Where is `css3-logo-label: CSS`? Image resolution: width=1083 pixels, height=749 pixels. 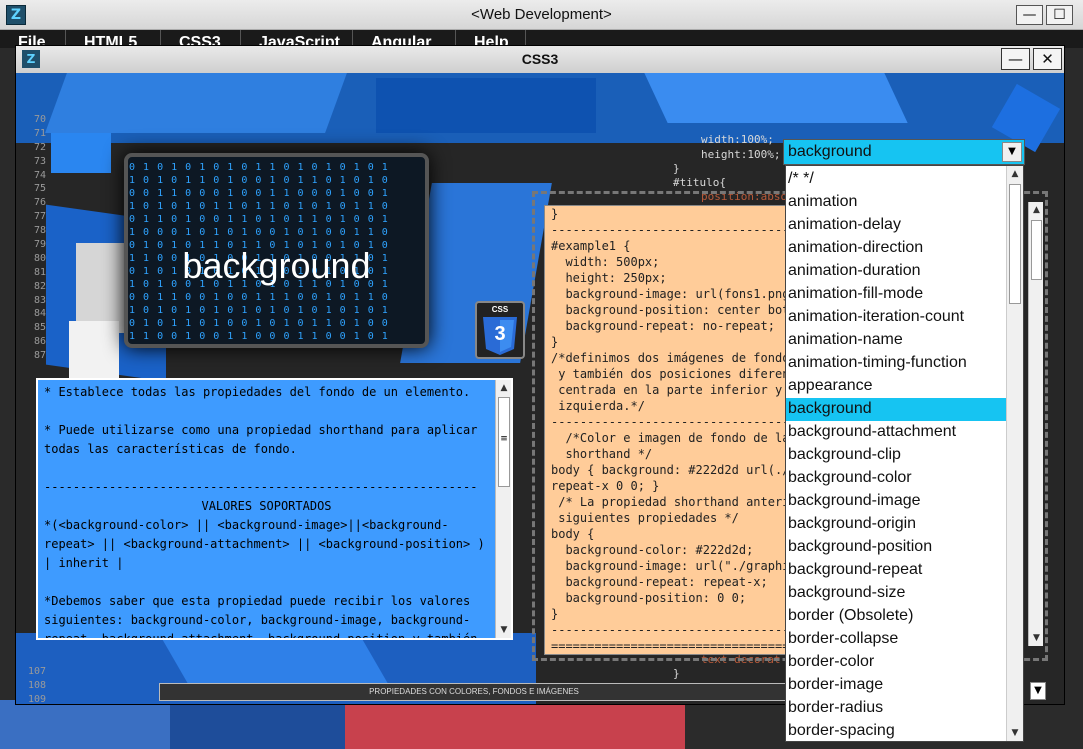 css3-logo-label: CSS is located at coordinates (500, 309).